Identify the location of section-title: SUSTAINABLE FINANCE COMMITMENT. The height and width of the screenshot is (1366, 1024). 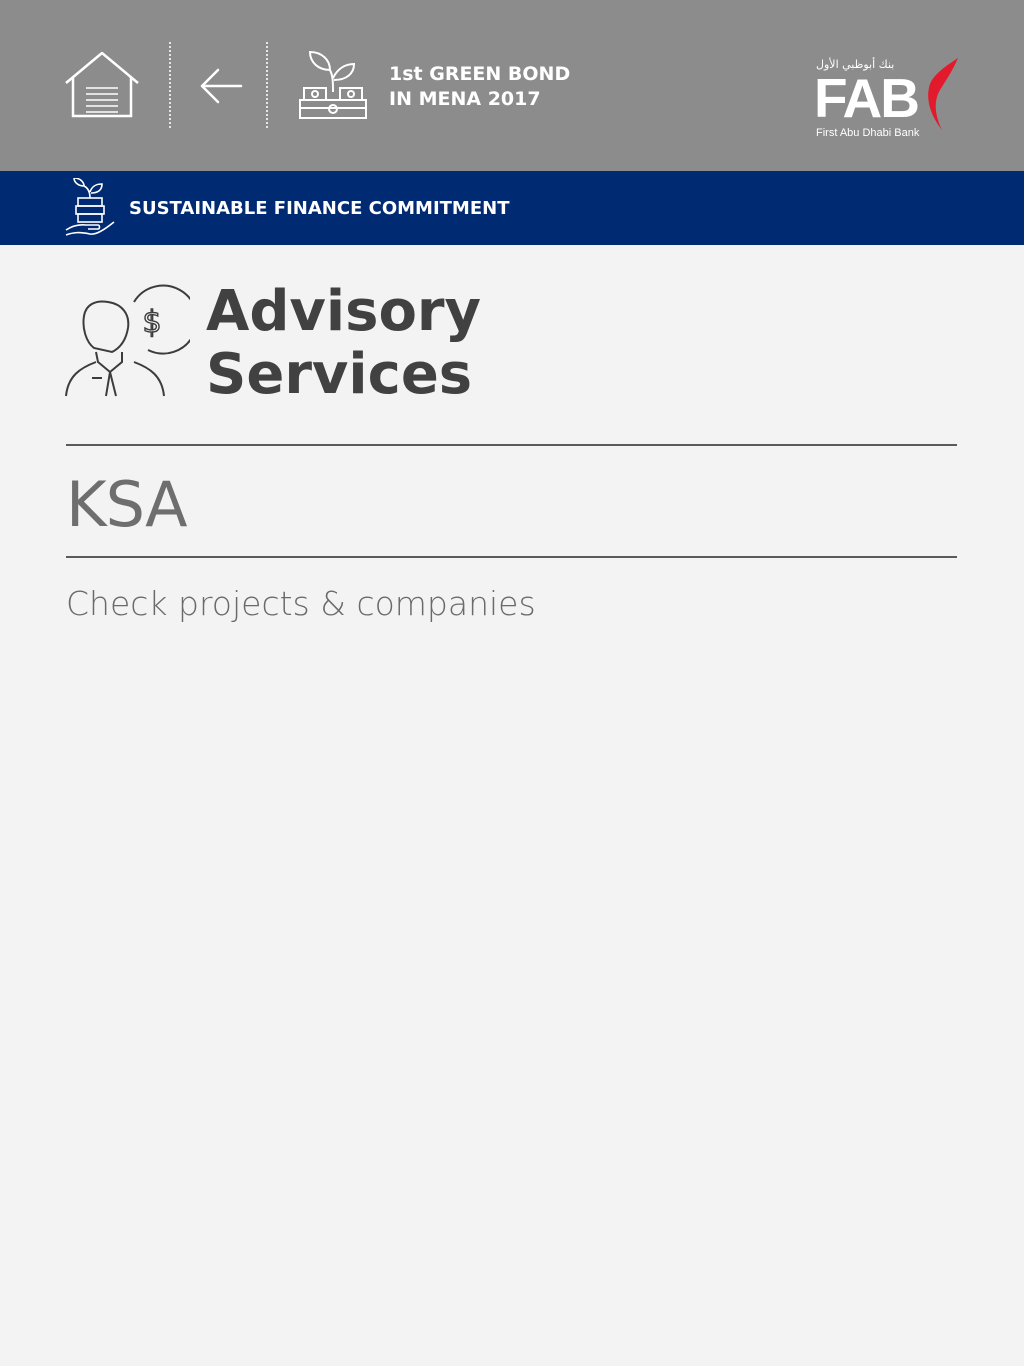
(319, 208).